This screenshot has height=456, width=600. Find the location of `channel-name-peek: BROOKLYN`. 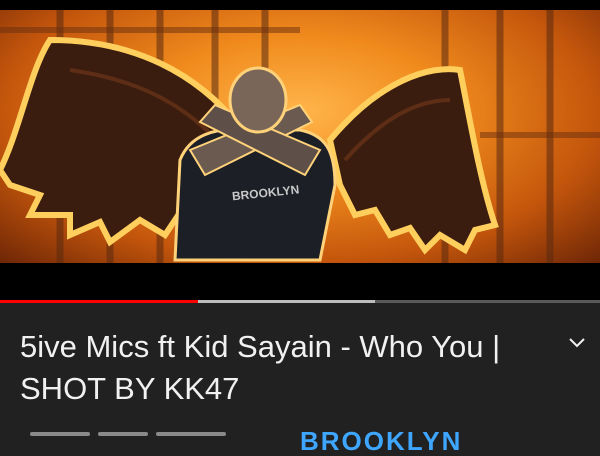

channel-name-peek: BROOKLYN is located at coordinates (381, 441).